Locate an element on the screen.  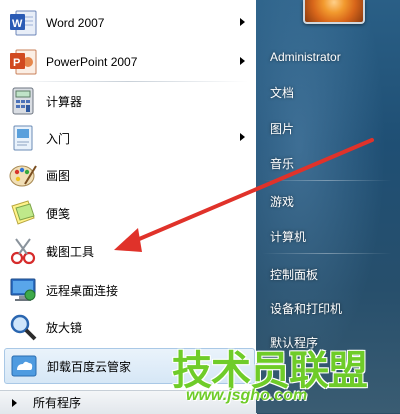
remote-desktop-icon is located at coordinates (23, 290).